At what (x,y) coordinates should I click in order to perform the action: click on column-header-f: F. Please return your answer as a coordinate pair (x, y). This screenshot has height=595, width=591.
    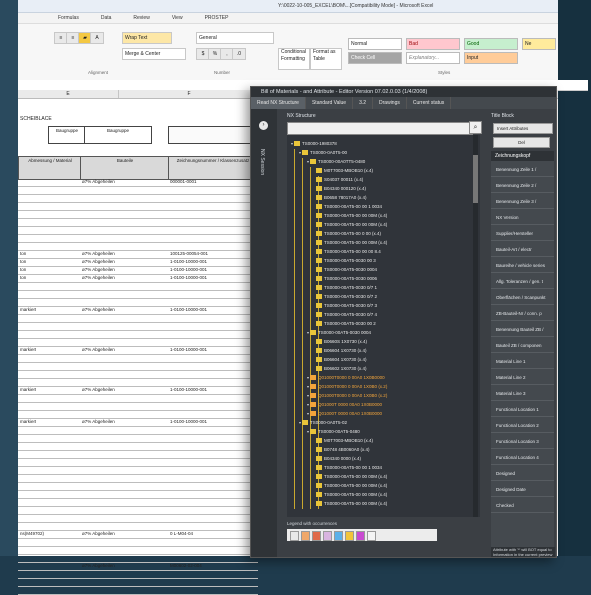
    Looking at the image, I should click on (189, 94).